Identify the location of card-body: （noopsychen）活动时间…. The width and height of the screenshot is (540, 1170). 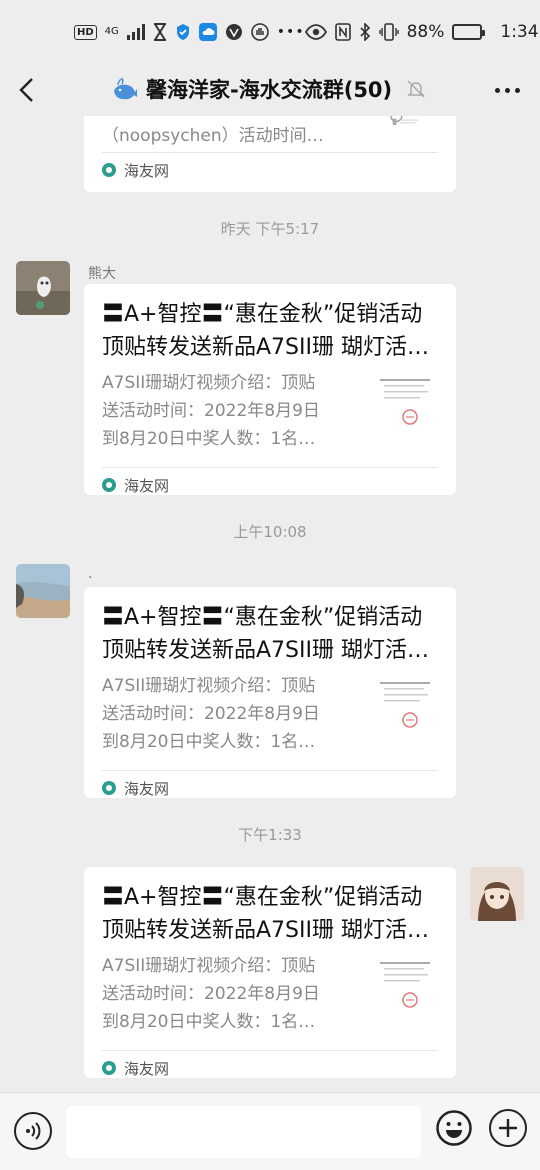
(270, 134).